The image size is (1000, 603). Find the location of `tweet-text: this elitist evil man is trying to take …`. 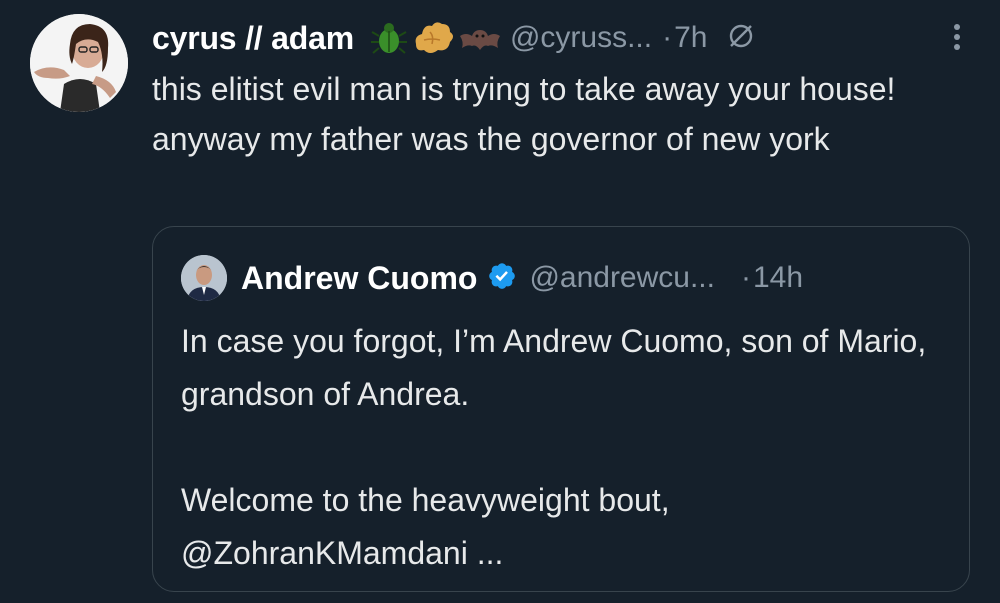

tweet-text: this elitist evil man is trying to take … is located at coordinates (524, 114).